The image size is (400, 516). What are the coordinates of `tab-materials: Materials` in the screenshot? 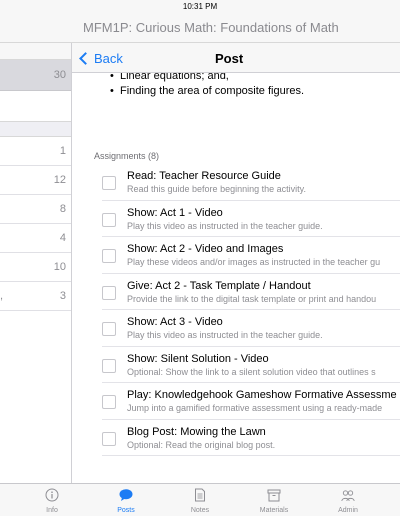 It's located at (274, 500).